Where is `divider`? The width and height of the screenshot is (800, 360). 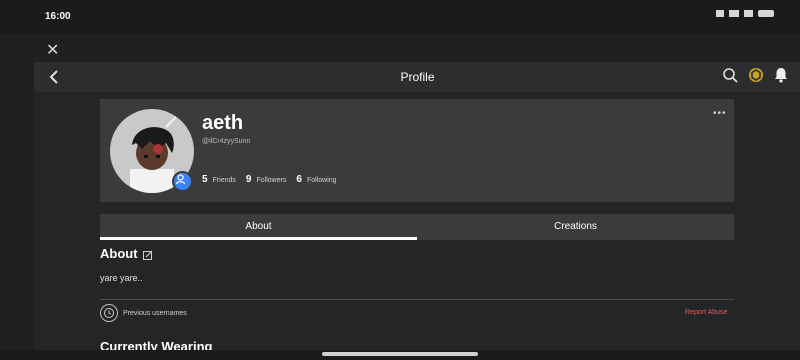
divider is located at coordinates (417, 299).